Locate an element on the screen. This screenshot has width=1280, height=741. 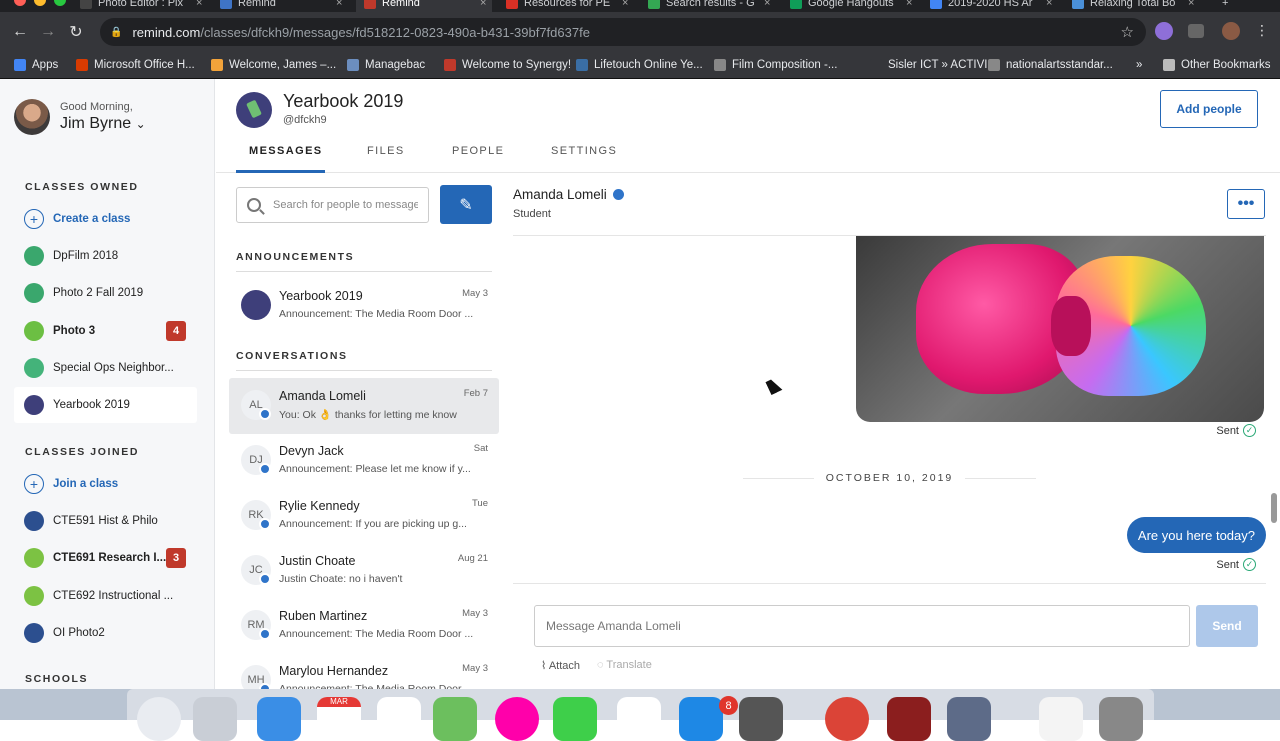
browser-tab: Search results - G × is located at coordinates (708, 6).